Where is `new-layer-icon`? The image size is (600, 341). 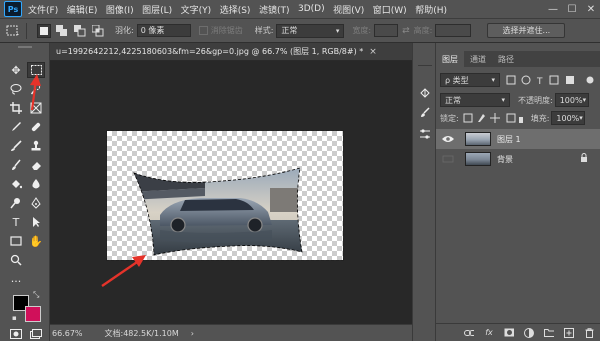 new-layer-icon is located at coordinates (569, 332).